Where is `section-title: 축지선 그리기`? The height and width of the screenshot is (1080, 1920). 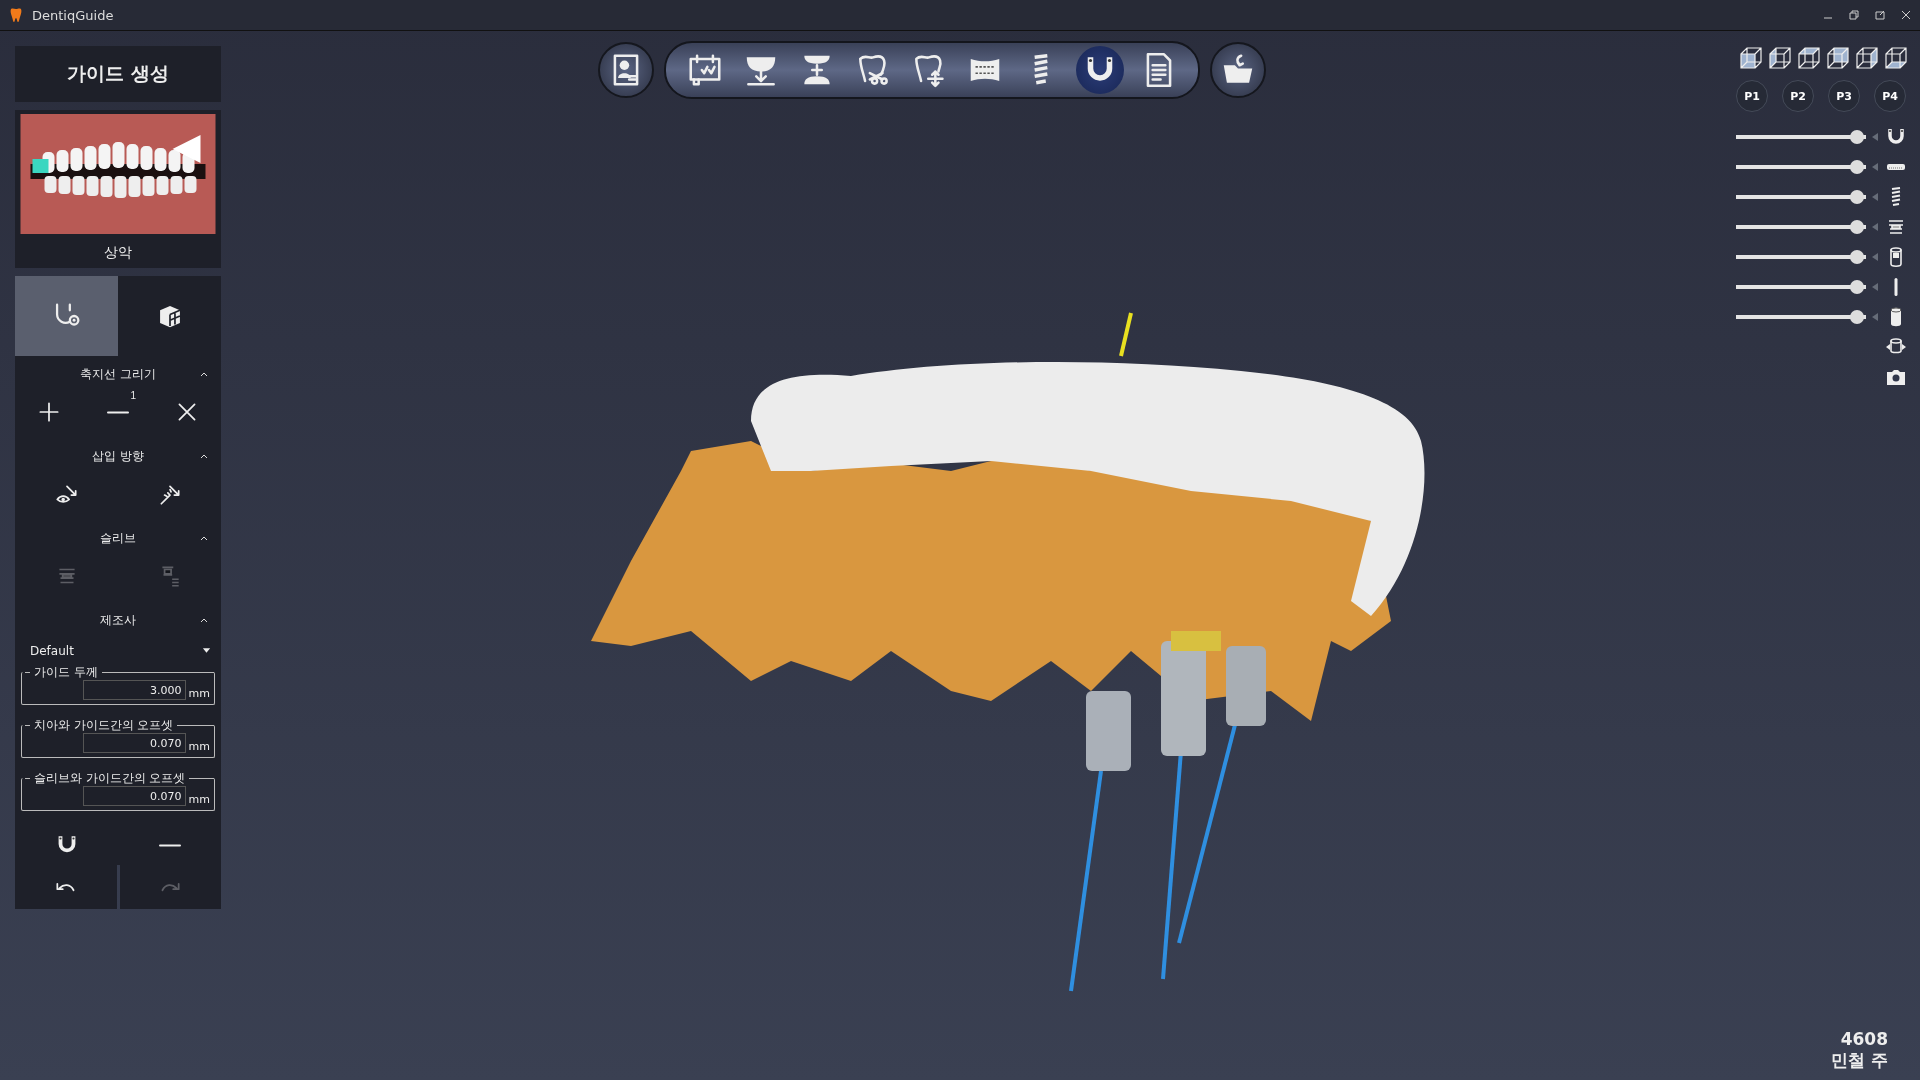 section-title: 축지선 그리기 is located at coordinates (118, 374).